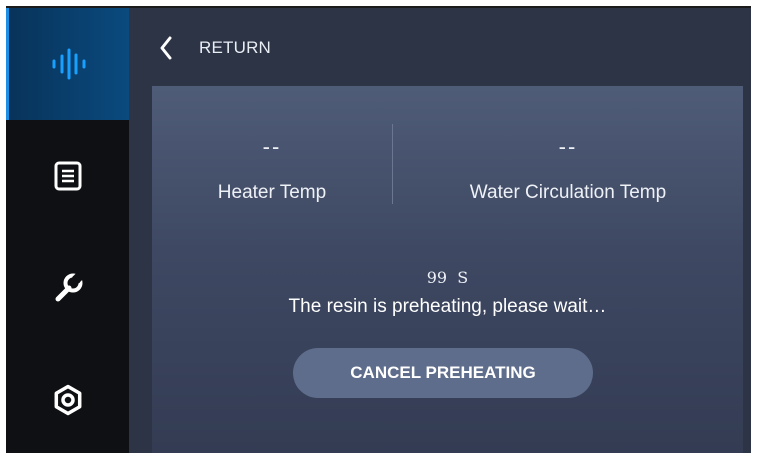  What do you see at coordinates (568, 146) in the screenshot?
I see `water-temp-value: --` at bounding box center [568, 146].